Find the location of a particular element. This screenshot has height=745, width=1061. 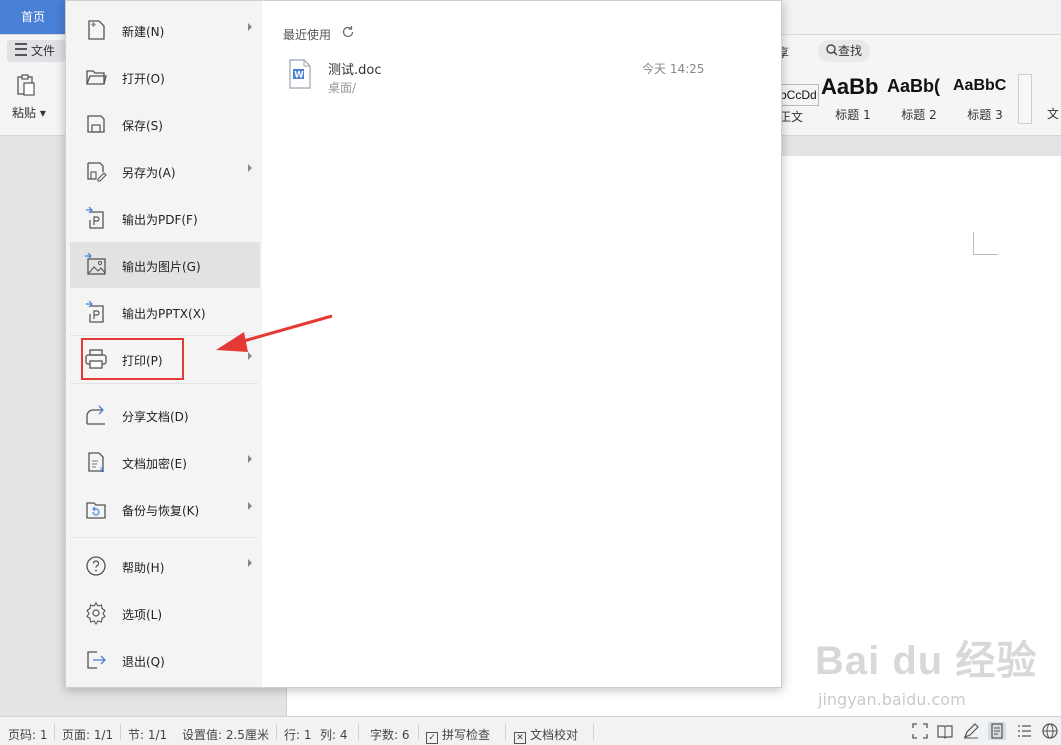

menu-item-label: 新建(N) is located at coordinates (143, 32).